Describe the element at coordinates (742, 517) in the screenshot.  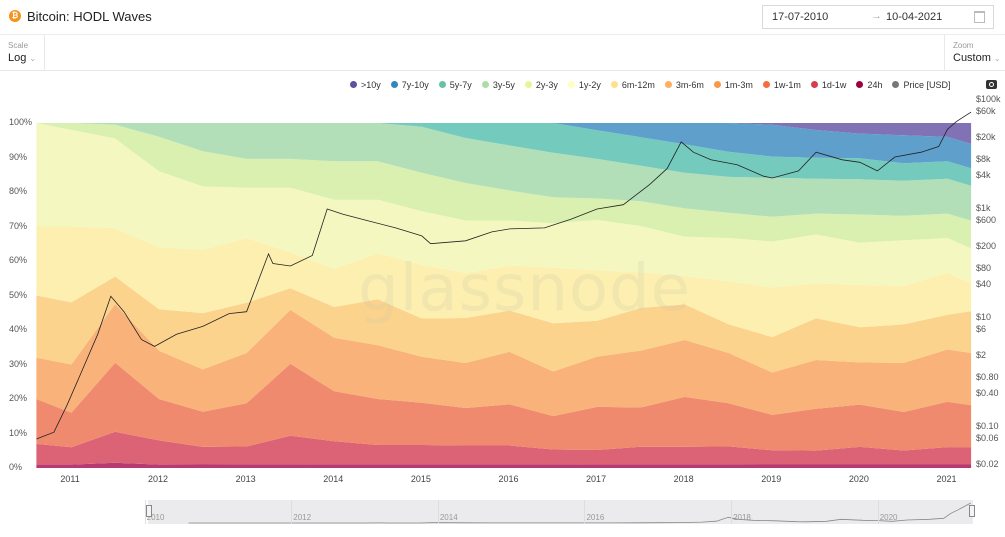
I see `navigator-label: 2018` at that location.